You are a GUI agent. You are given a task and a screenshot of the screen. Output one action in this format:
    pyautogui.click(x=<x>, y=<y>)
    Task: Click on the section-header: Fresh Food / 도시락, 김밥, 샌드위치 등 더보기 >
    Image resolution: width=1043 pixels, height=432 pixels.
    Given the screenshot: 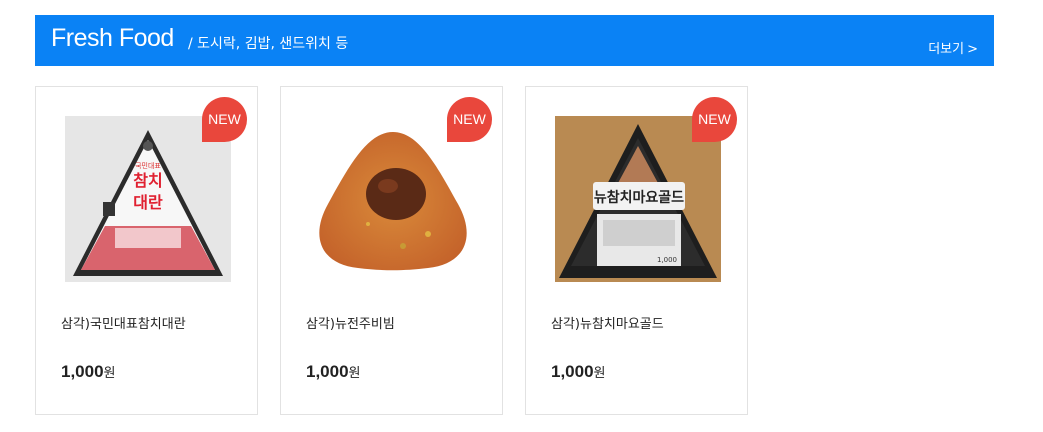 What is the action you would take?
    pyautogui.click(x=514, y=40)
    